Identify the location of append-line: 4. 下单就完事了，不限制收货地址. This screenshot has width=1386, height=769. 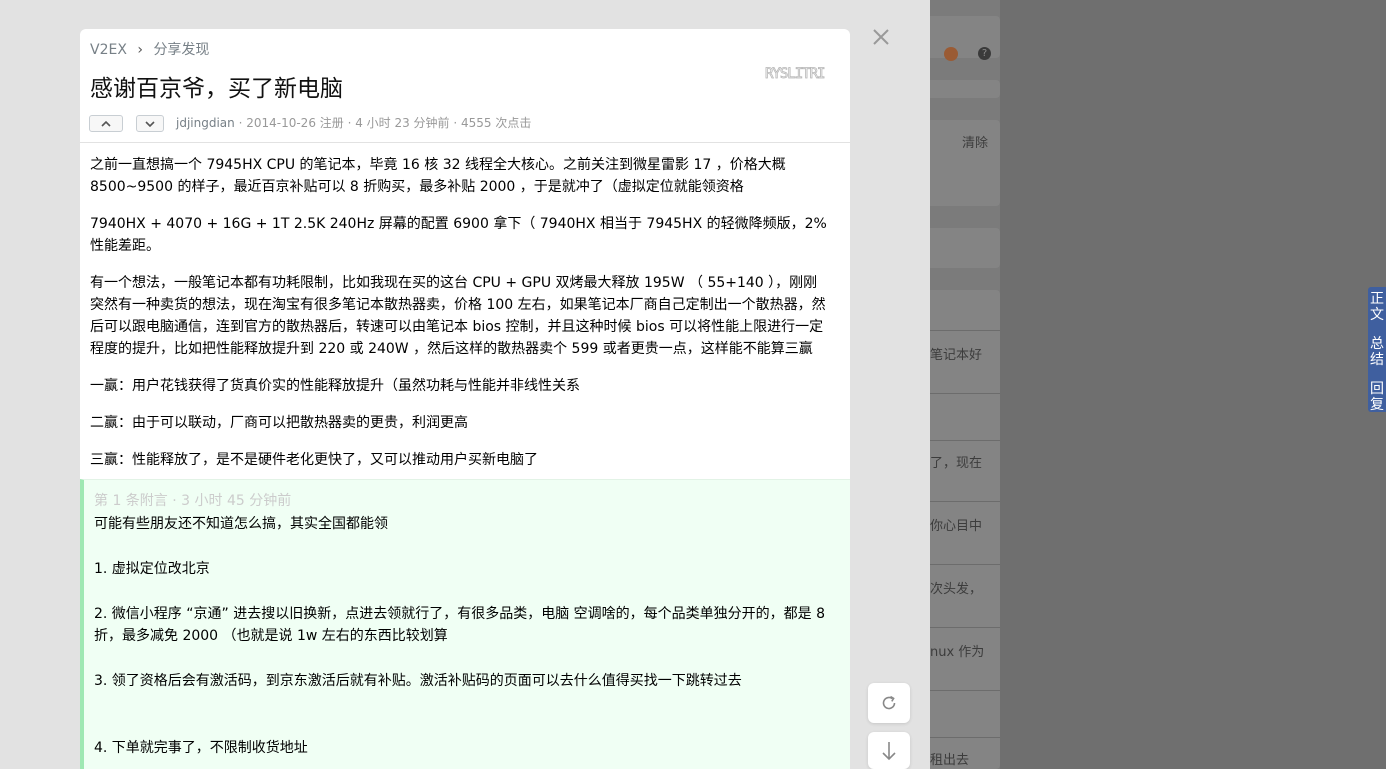
(201, 748).